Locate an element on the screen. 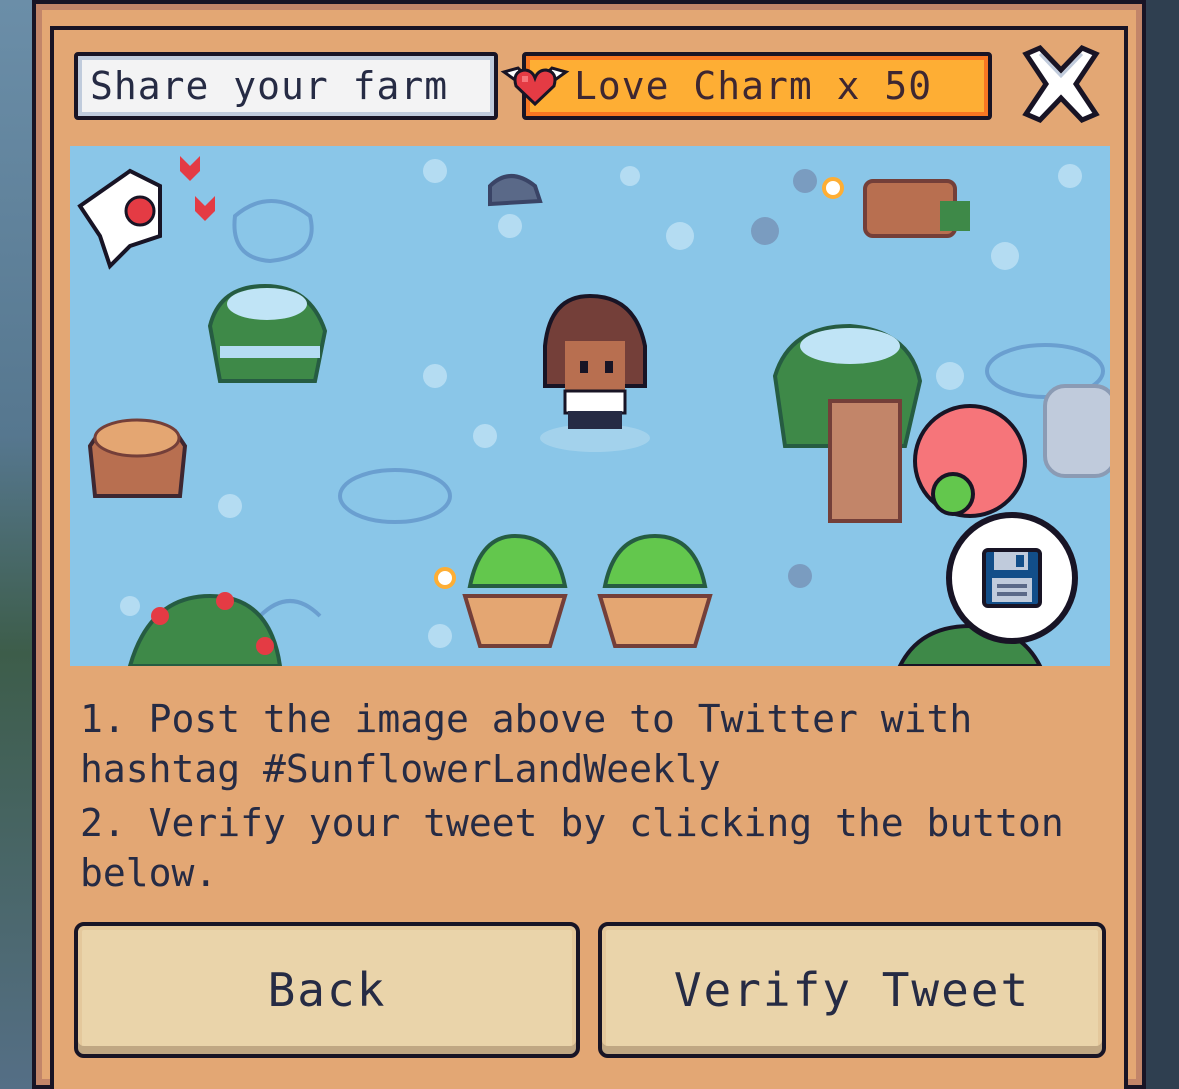 The image size is (1179, 1089). back-button-label: Back is located at coordinates (327, 990).